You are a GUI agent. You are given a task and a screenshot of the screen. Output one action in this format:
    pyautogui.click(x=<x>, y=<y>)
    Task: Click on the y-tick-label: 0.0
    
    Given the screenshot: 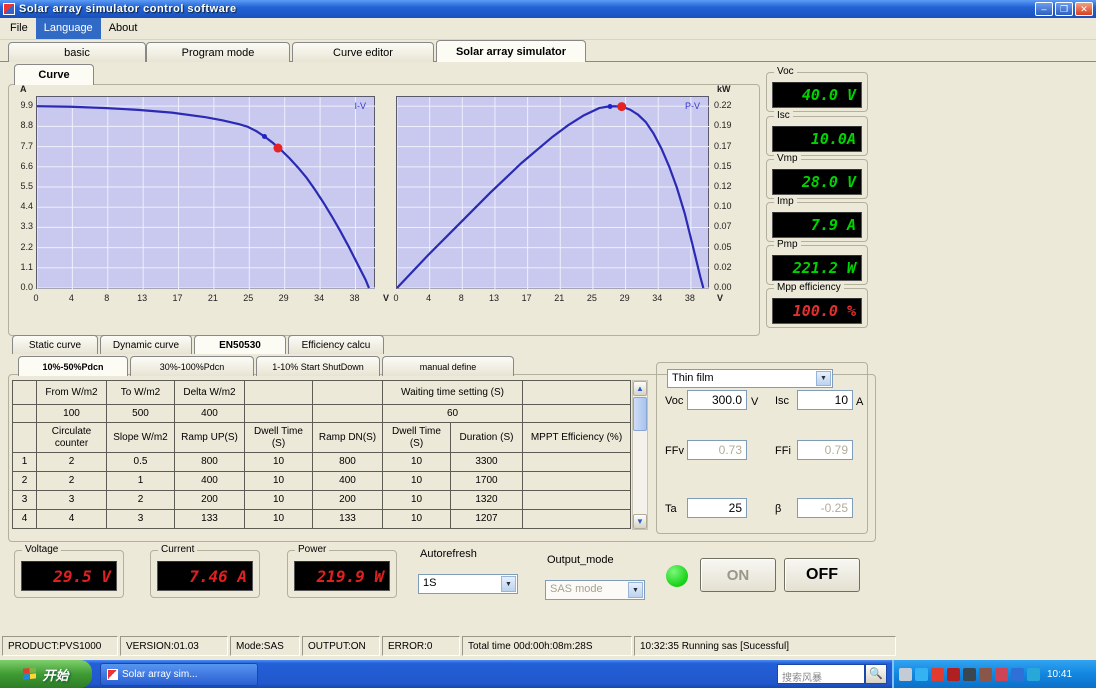 What is the action you would take?
    pyautogui.click(x=26, y=287)
    